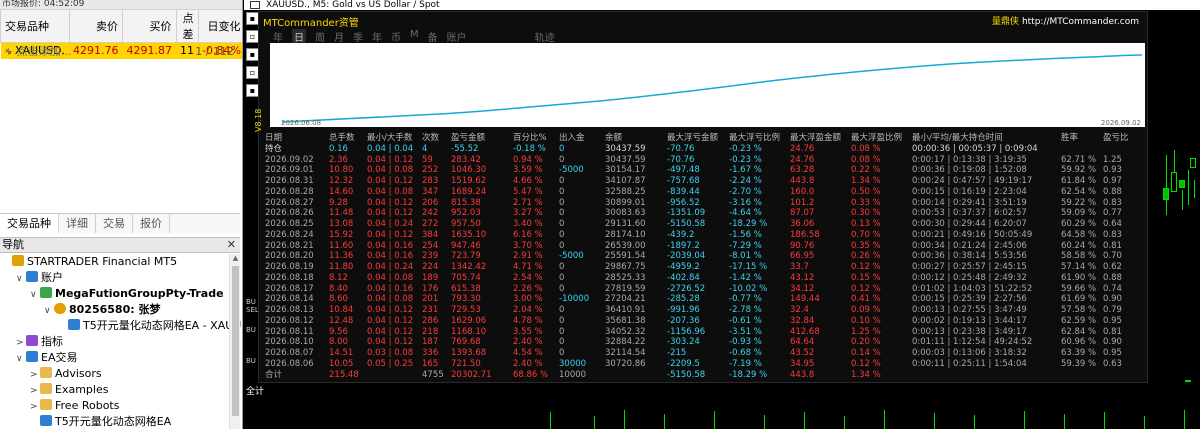 Image resolution: width=1200 pixels, height=429 pixels. I want to click on stats-cell: 0:00:15 | 0:25:39 | 2:27:56, so click(969, 299).